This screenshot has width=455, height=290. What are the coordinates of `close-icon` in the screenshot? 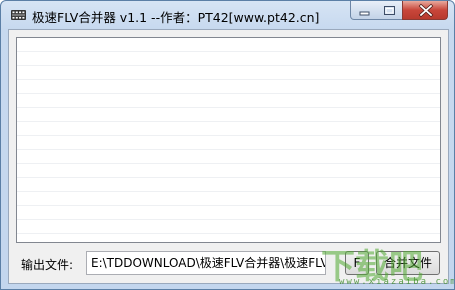 It's located at (426, 10).